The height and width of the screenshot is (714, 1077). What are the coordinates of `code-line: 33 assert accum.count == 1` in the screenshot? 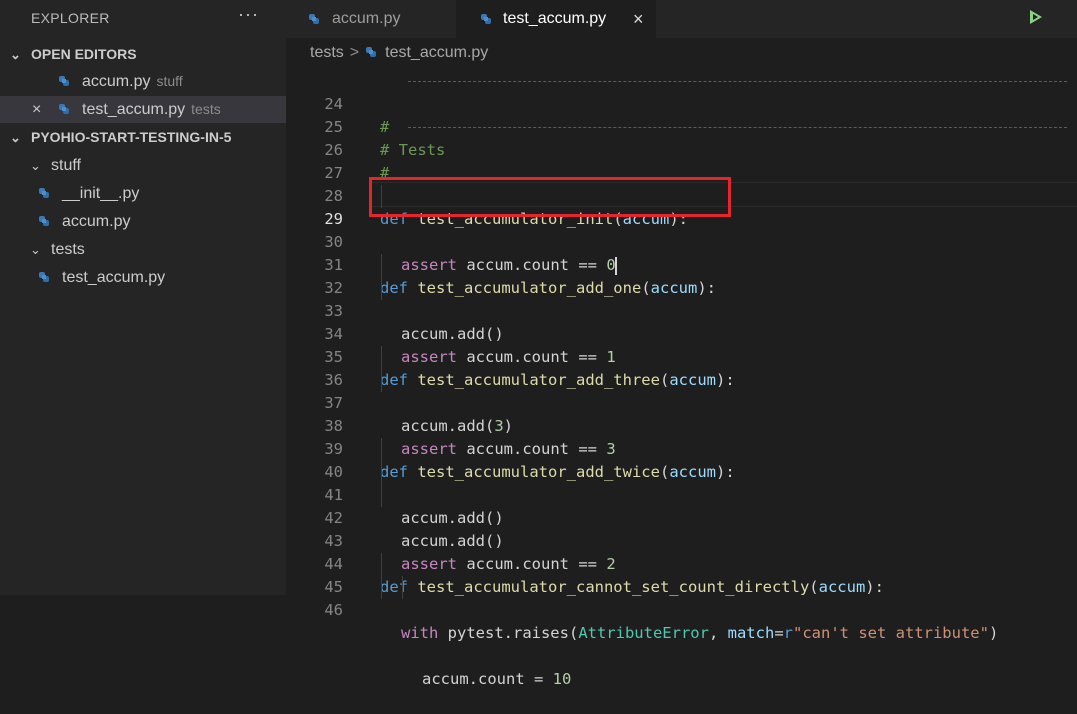 It's located at (681, 321).